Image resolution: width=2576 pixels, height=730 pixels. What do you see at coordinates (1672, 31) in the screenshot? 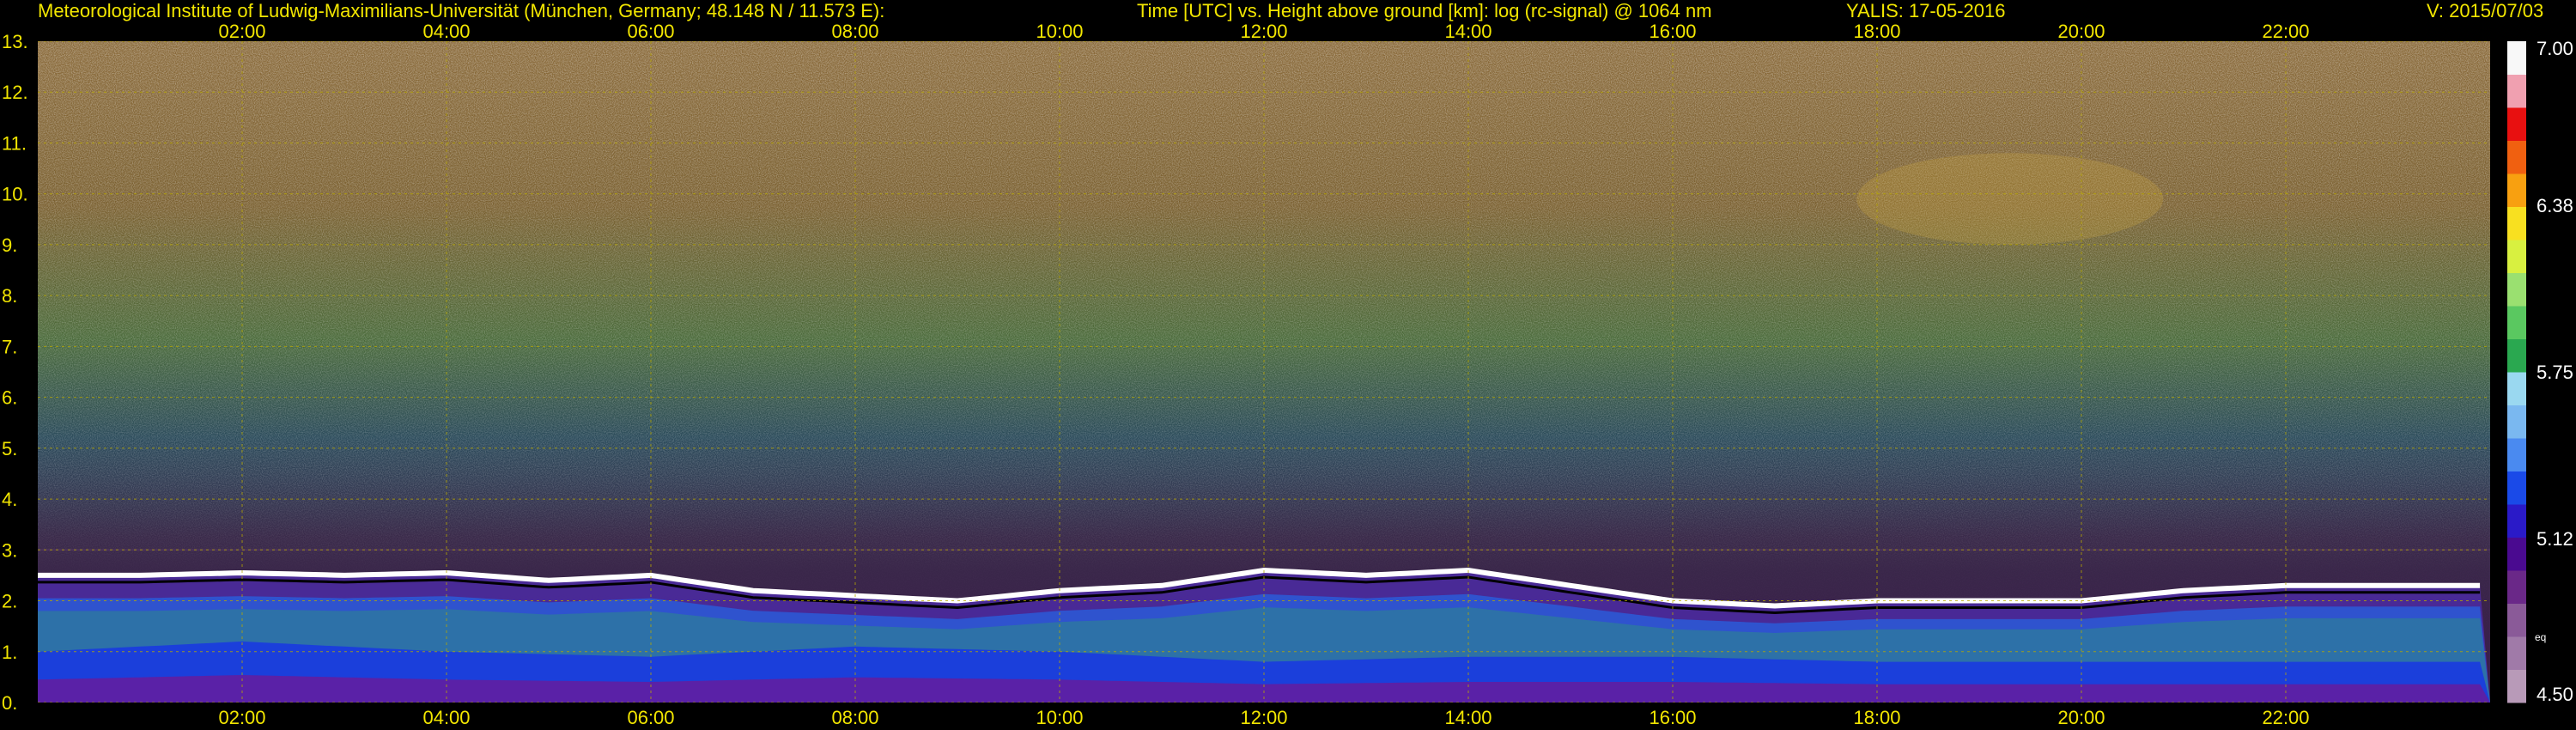
I see `x-tick-label-top: 16:00` at bounding box center [1672, 31].